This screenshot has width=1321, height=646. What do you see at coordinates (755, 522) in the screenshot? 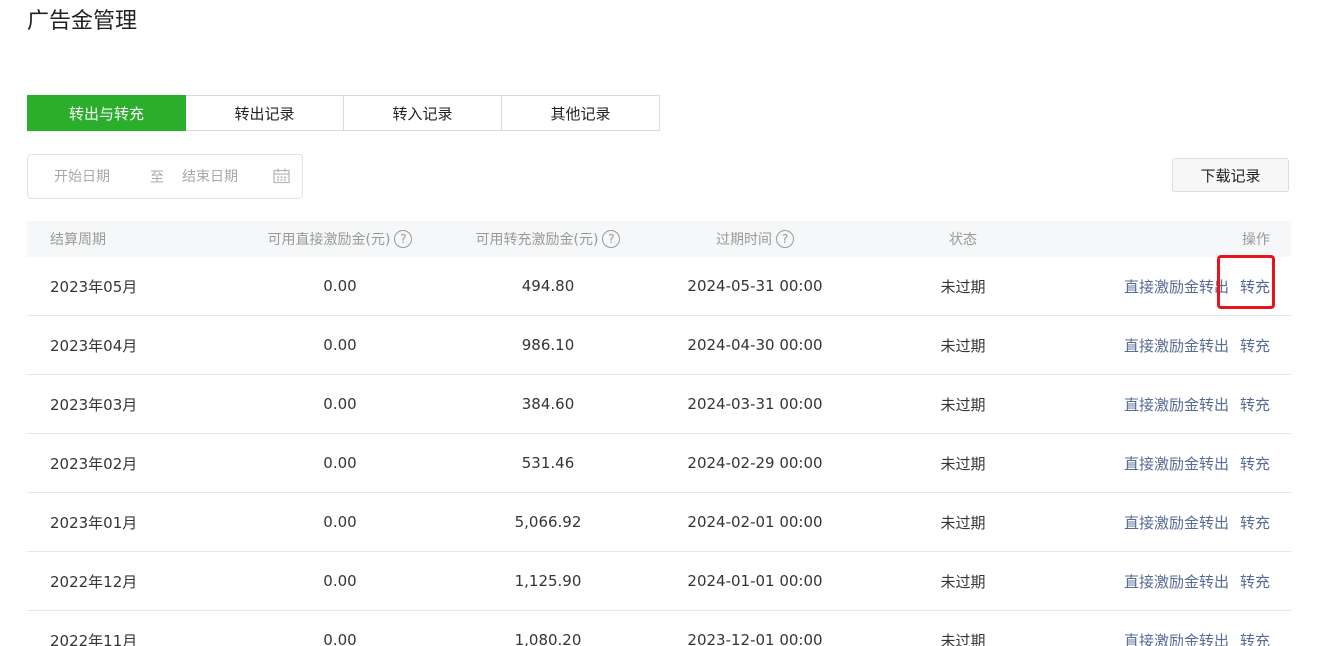
I see `cell-expire-time: 2024-02-01 00:00` at bounding box center [755, 522].